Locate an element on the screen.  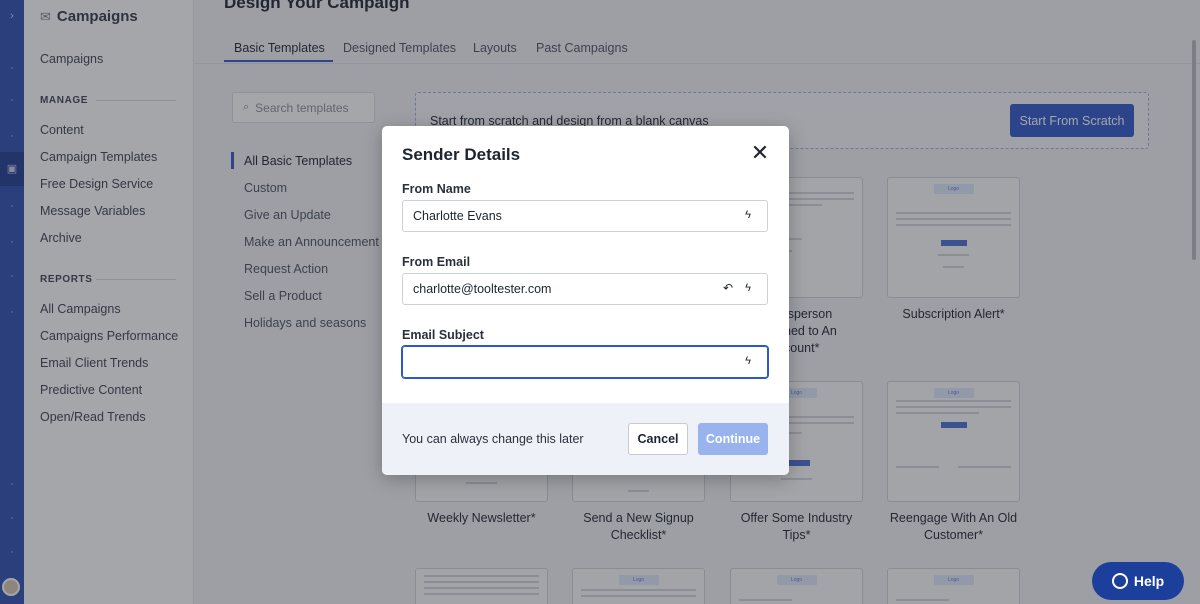
help-button: Help is located at coordinates (1138, 581).